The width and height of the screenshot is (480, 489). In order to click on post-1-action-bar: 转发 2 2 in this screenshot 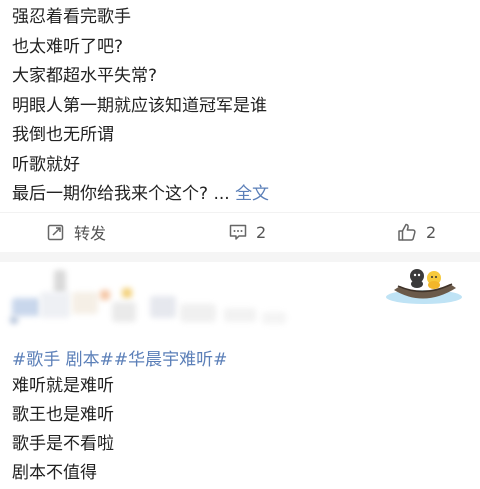, I will do `click(240, 231)`.